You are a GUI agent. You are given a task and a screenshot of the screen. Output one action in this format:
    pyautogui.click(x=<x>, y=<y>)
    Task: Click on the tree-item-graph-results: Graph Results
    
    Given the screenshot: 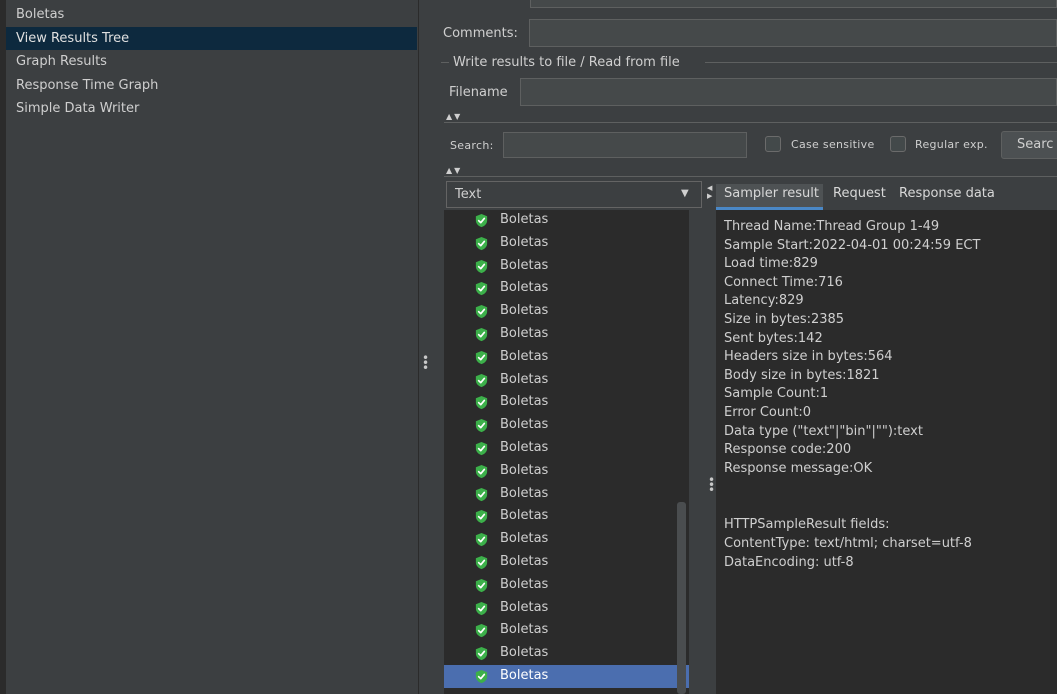 What is the action you would take?
    pyautogui.click(x=211, y=61)
    